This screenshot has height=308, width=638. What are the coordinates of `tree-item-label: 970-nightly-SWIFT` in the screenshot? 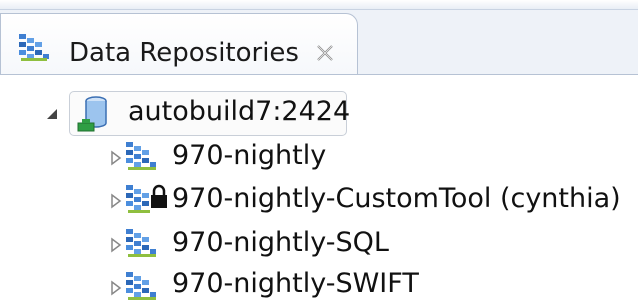 It's located at (295, 283).